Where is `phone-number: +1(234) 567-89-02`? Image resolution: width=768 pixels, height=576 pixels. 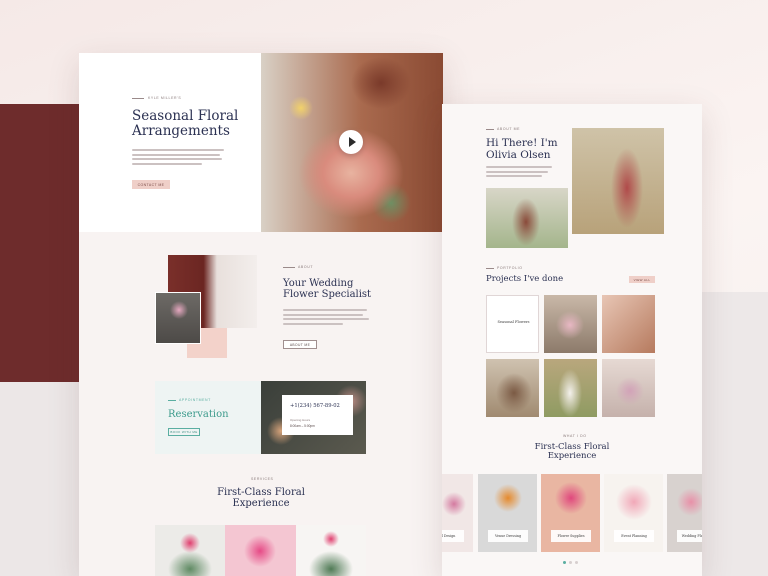 phone-number: +1(234) 567-89-02 is located at coordinates (315, 406).